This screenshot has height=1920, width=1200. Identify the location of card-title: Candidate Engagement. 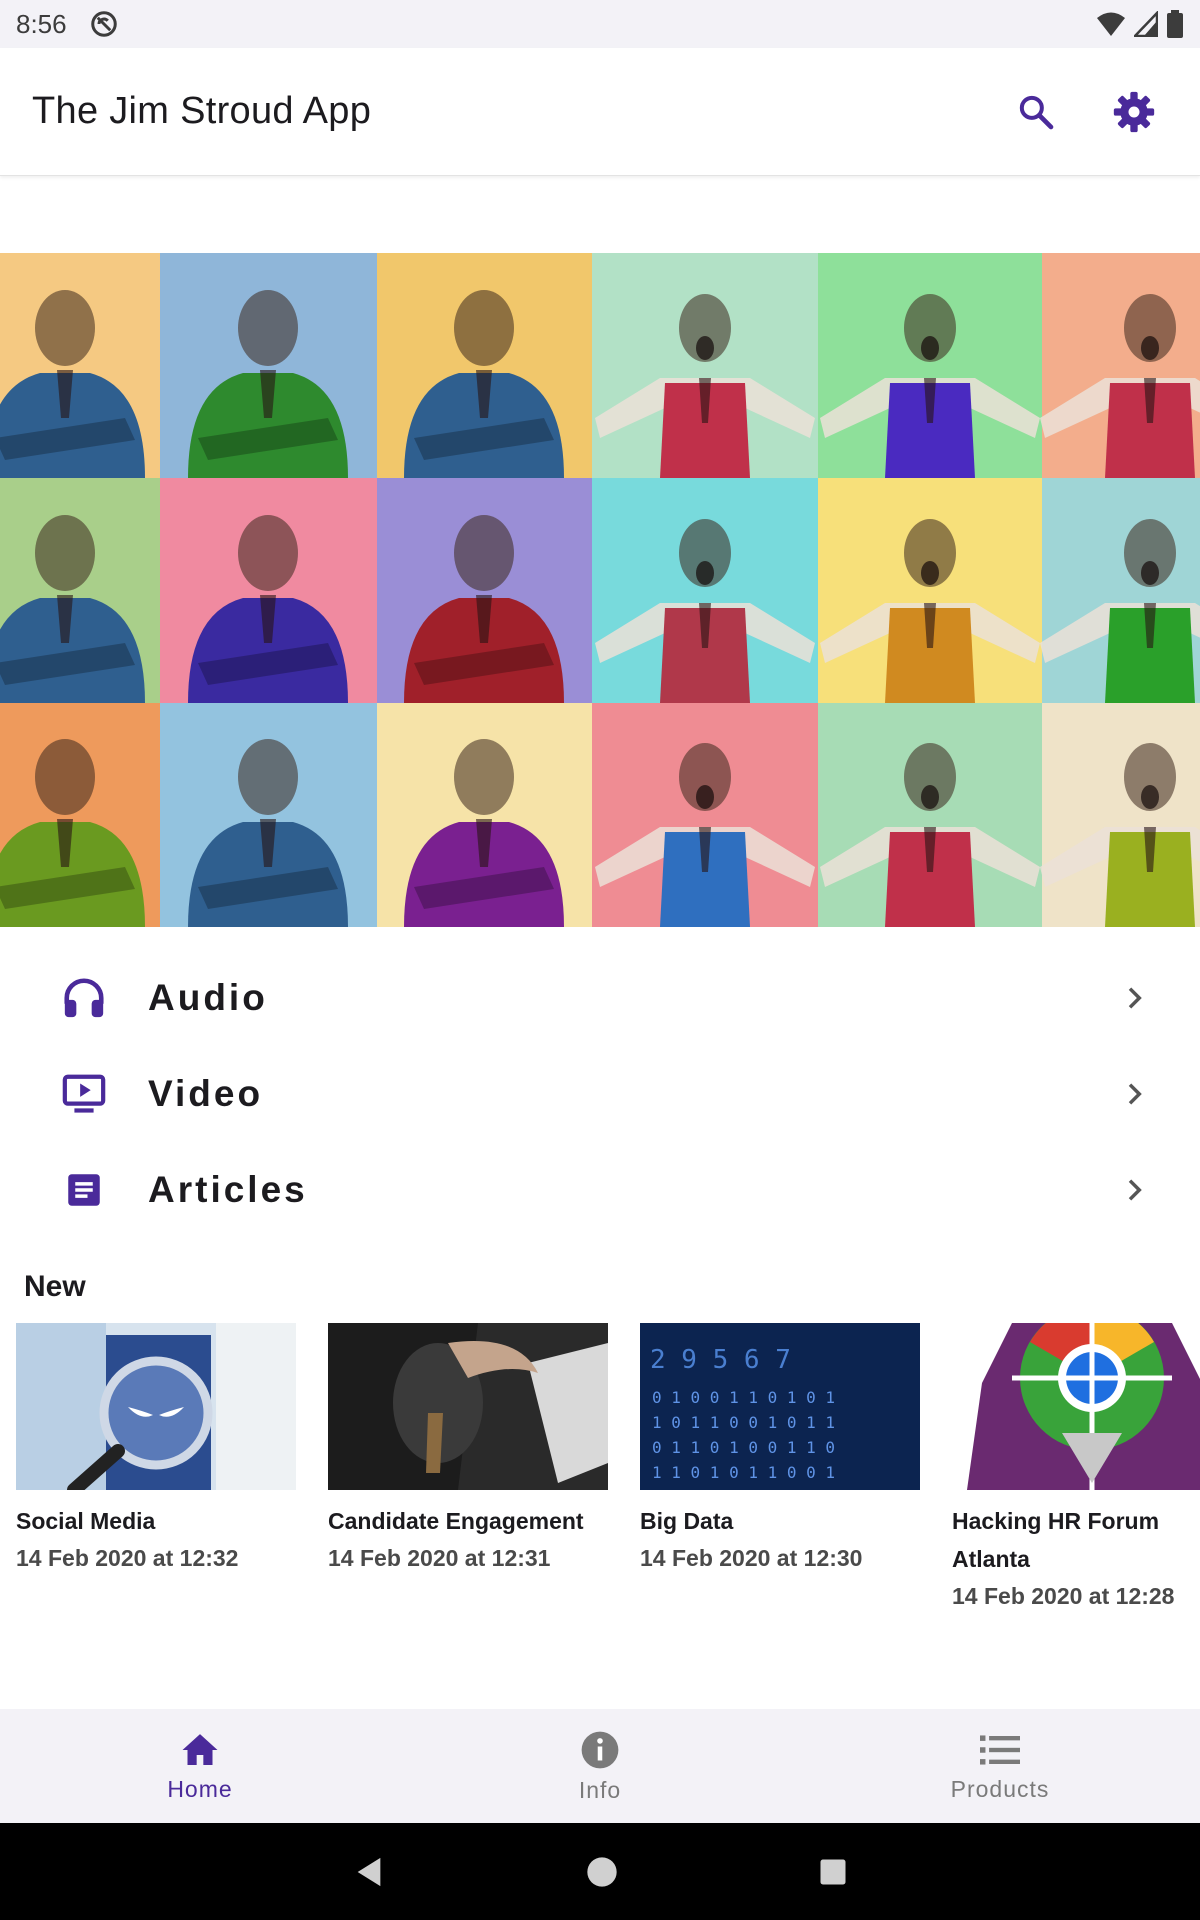
(456, 1521).